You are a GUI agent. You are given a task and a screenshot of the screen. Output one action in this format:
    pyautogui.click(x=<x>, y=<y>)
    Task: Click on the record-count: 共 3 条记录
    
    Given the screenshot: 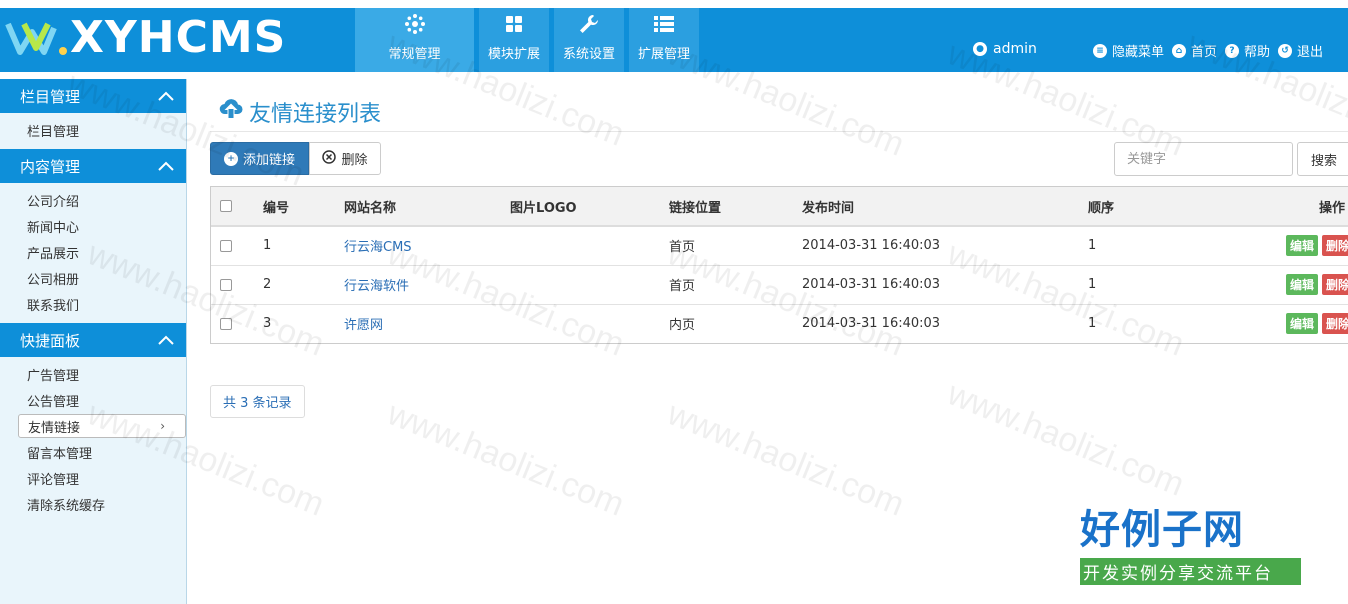 What is the action you would take?
    pyautogui.click(x=257, y=401)
    